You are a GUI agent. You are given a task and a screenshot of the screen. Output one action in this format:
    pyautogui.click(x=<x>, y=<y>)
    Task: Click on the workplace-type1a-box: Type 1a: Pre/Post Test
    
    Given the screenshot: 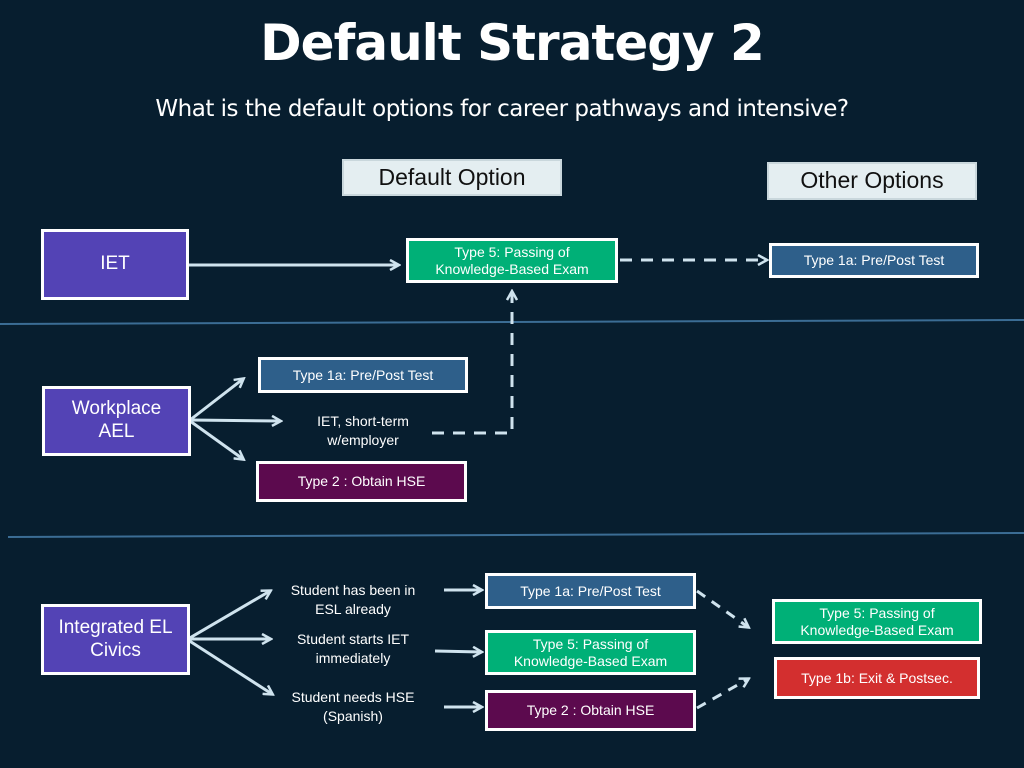 What is the action you would take?
    pyautogui.click(x=363, y=375)
    